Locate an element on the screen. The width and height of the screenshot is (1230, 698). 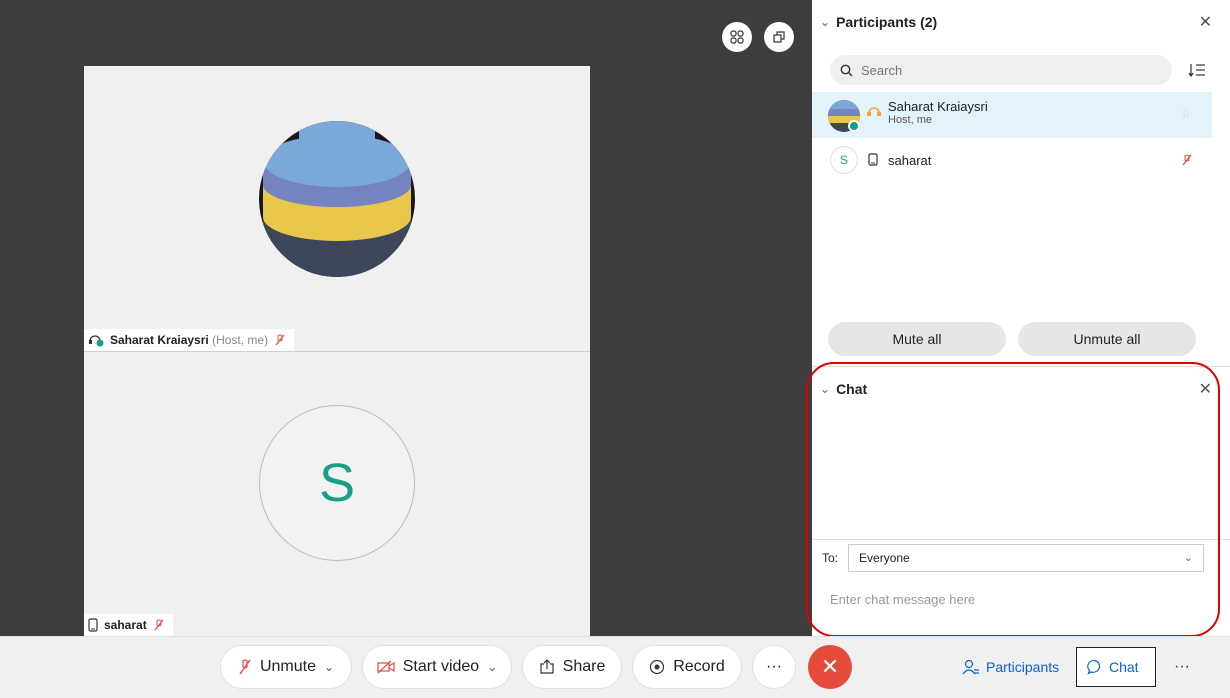
headset-connected-icon is located at coordinates (96, 341).